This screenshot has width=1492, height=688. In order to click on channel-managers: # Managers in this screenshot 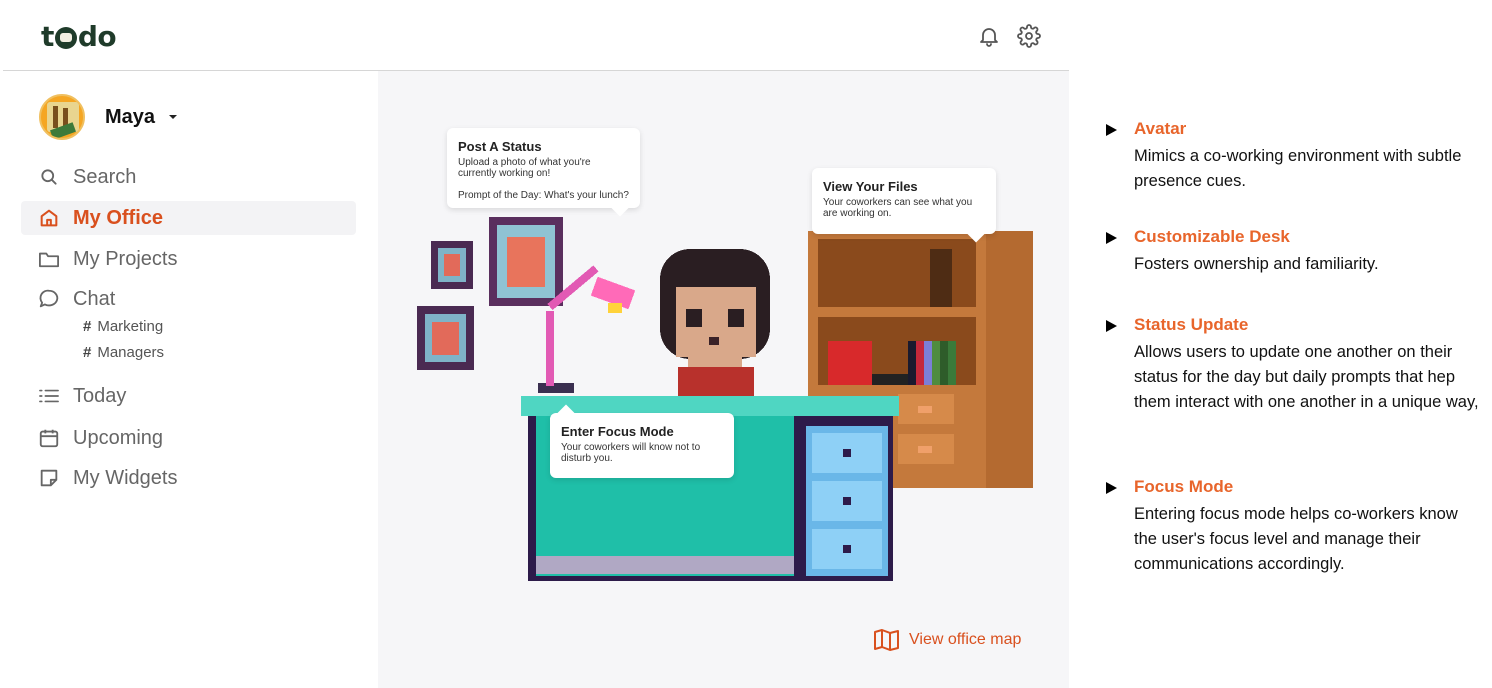, I will do `click(123, 352)`.